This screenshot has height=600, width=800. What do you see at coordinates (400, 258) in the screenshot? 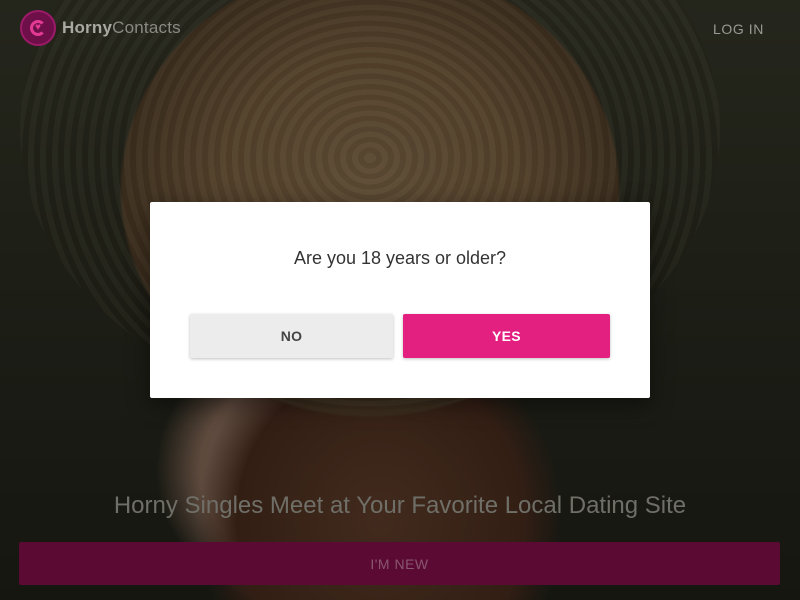
I see `age-question: Are you 18 years or older?` at bounding box center [400, 258].